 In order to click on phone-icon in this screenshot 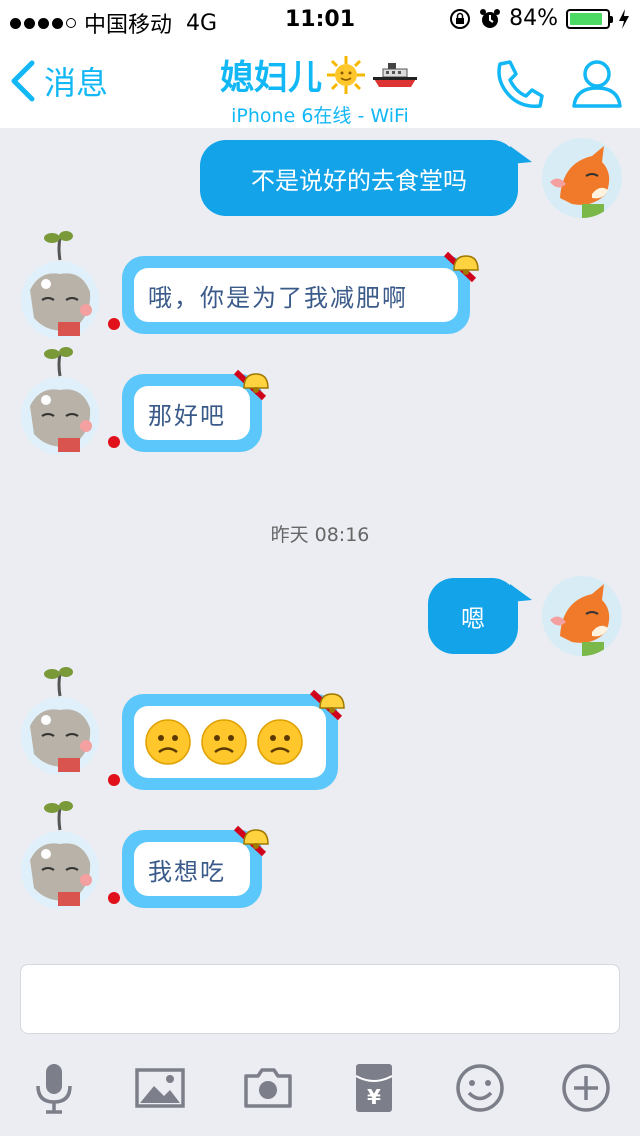, I will do `click(518, 84)`.